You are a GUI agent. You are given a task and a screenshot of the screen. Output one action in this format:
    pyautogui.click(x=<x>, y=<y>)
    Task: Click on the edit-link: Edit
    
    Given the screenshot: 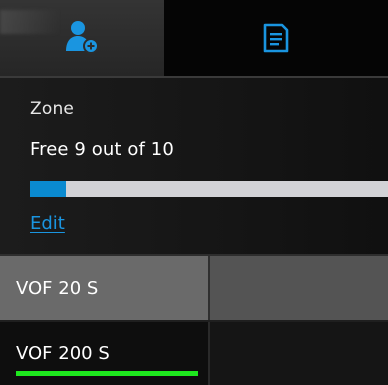 What is the action you would take?
    pyautogui.click(x=47, y=223)
    